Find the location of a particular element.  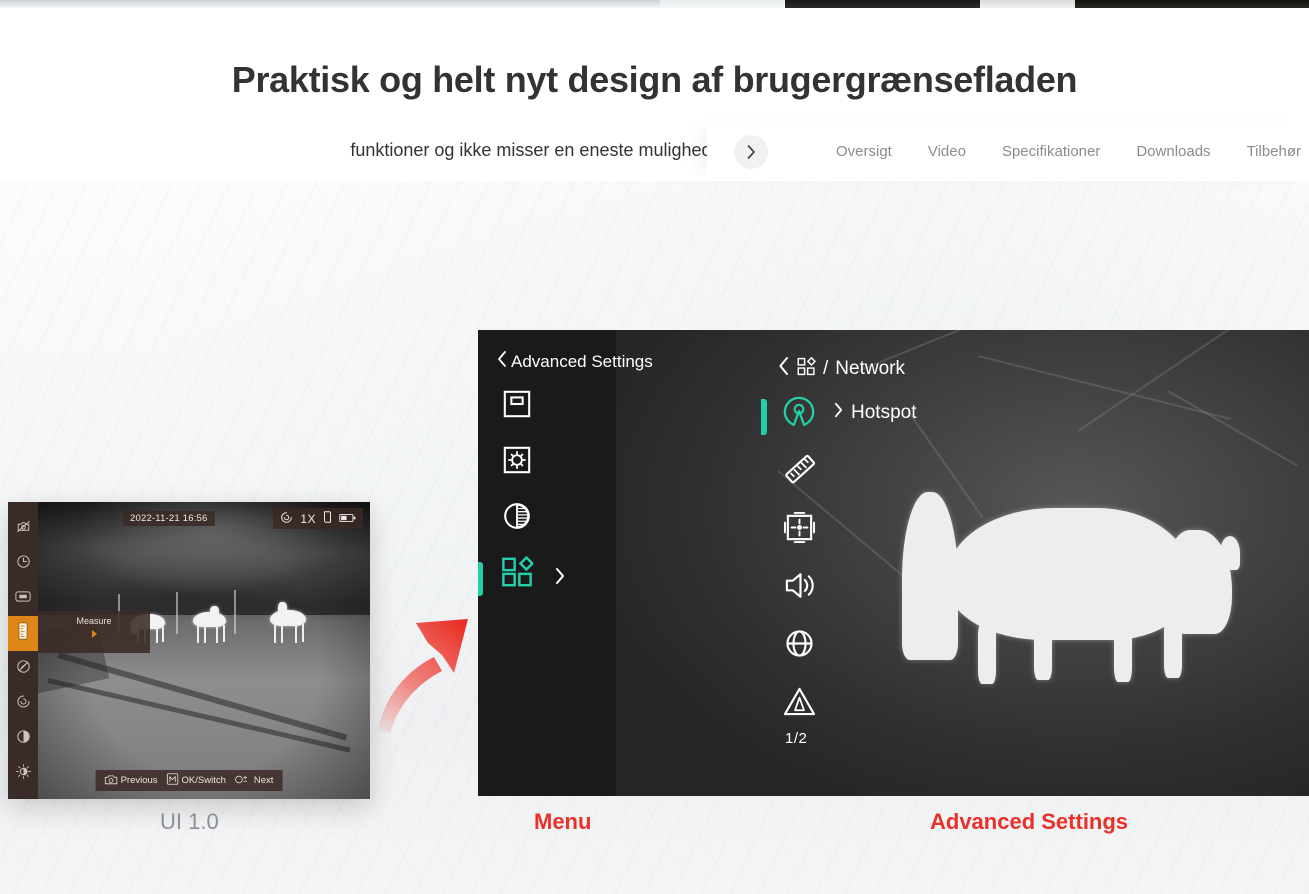

hint-ok-switch: OK/Switch is located at coordinates (196, 780).